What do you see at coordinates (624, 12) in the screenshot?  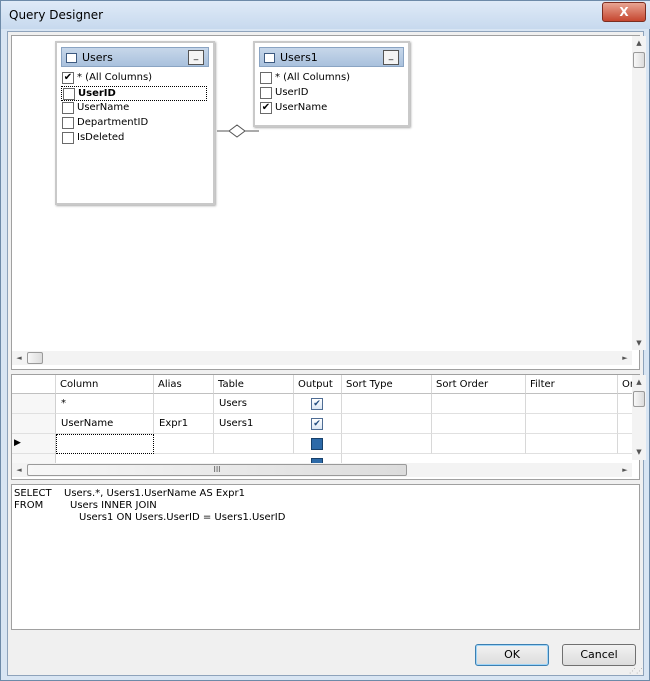 I see `close-button: X` at bounding box center [624, 12].